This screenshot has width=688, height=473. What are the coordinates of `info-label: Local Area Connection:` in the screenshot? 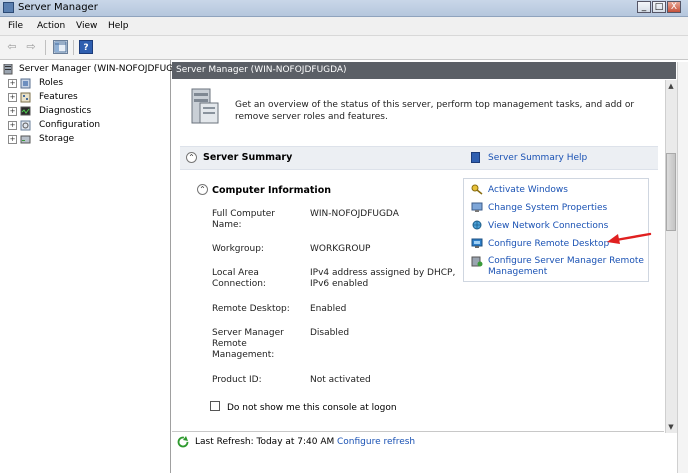 It's located at (239, 278).